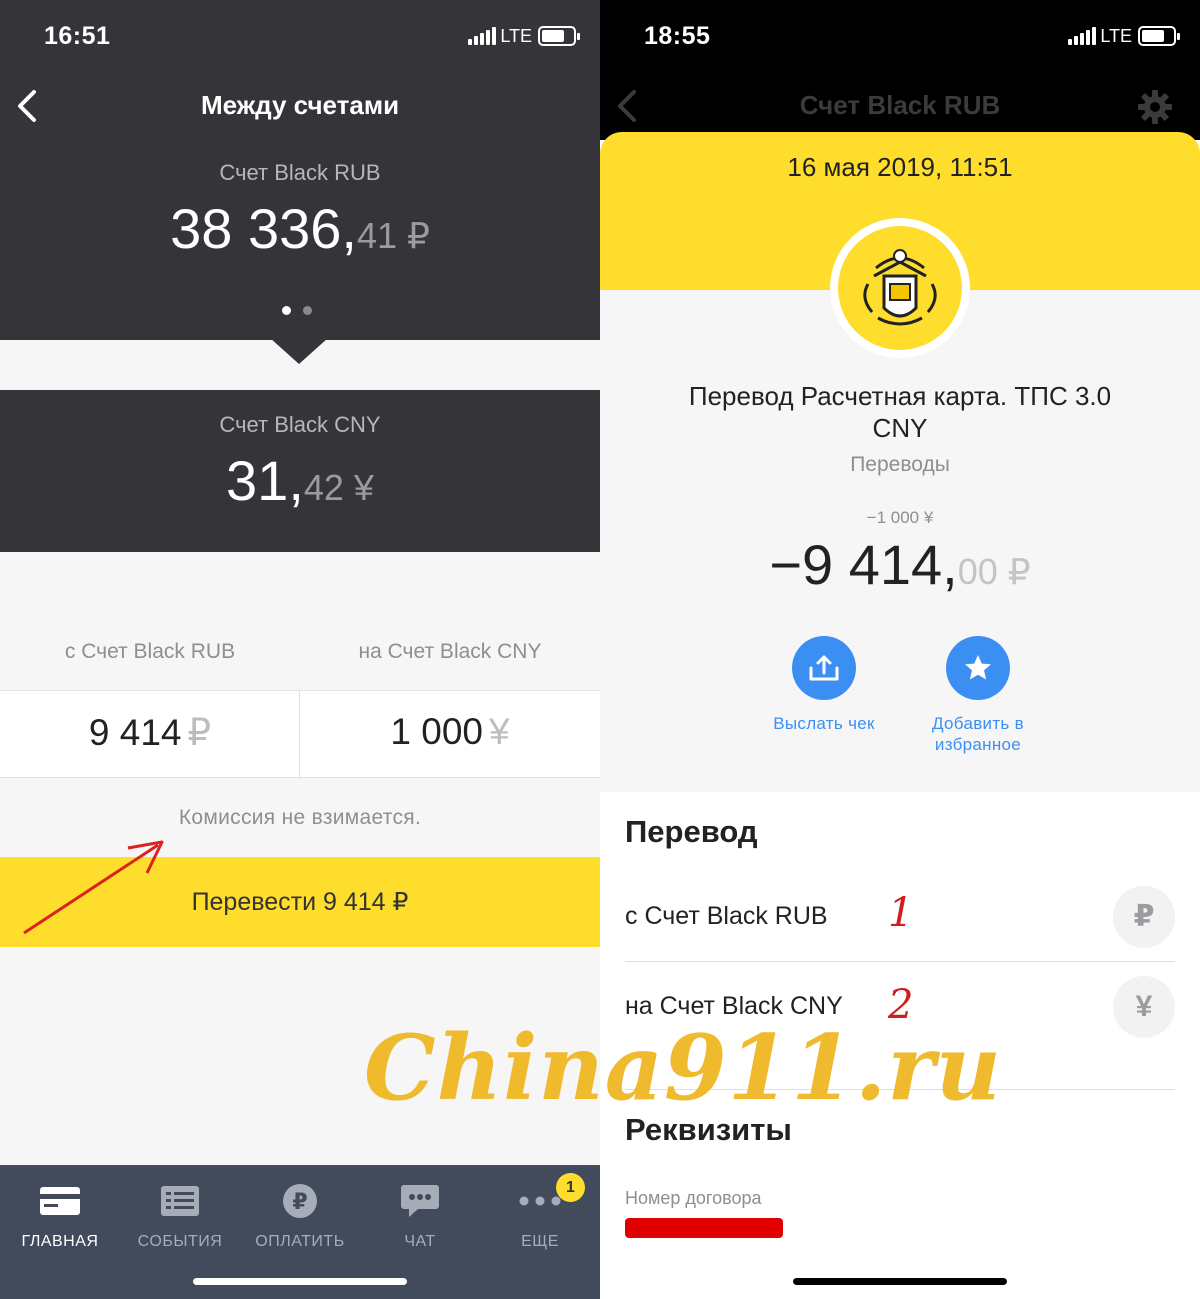  I want to click on amount-fraction: 00 ₽, so click(994, 571).